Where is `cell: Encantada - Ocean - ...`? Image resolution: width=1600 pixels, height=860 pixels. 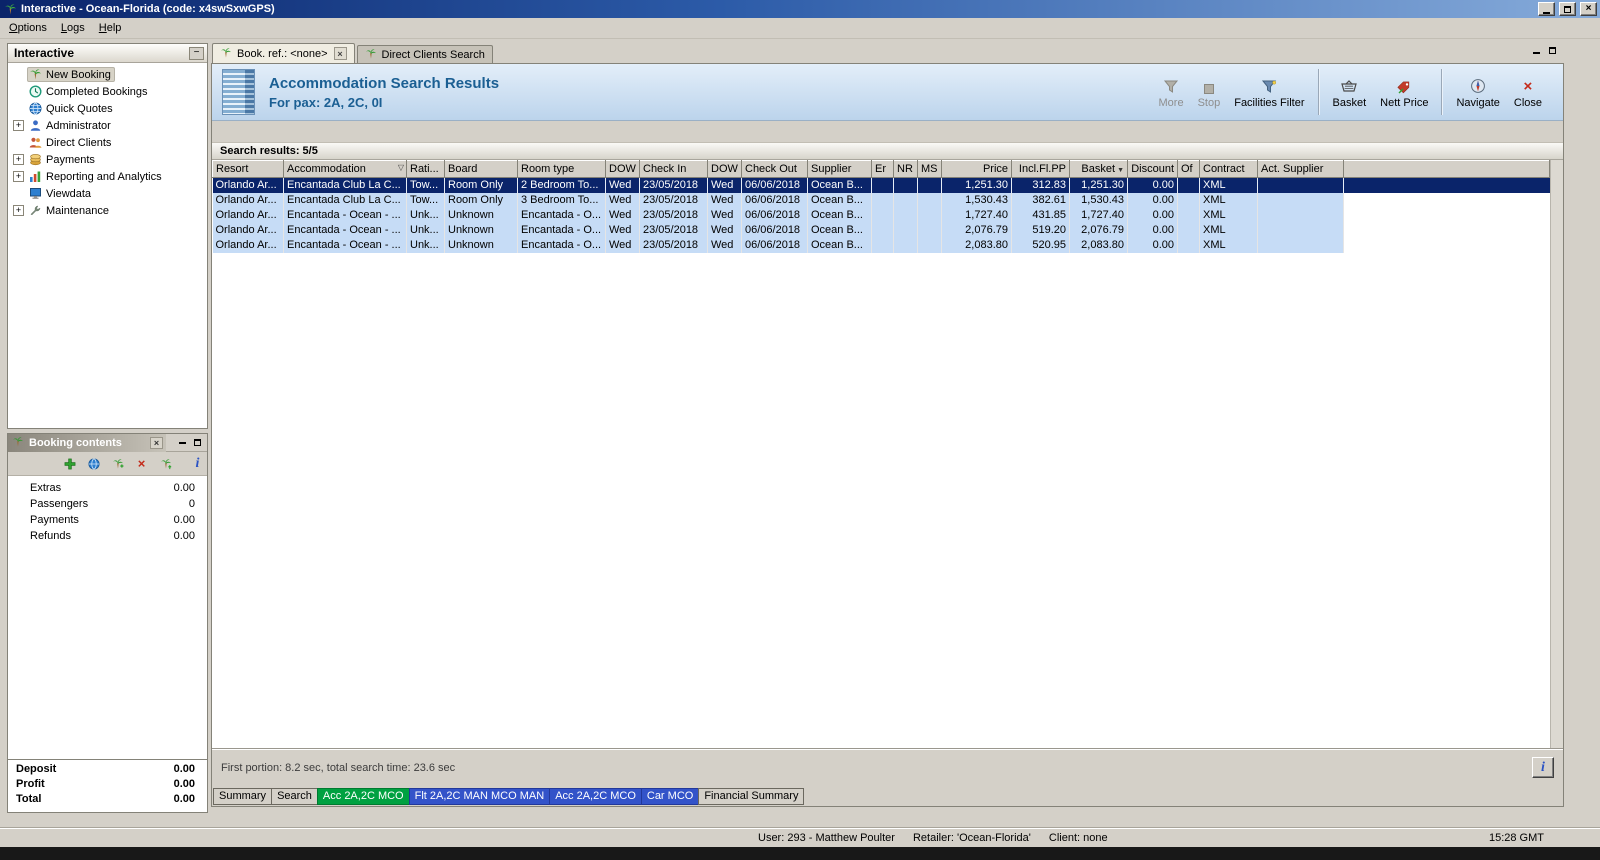
cell: Encantada - Ocean - ... is located at coordinates (345, 215).